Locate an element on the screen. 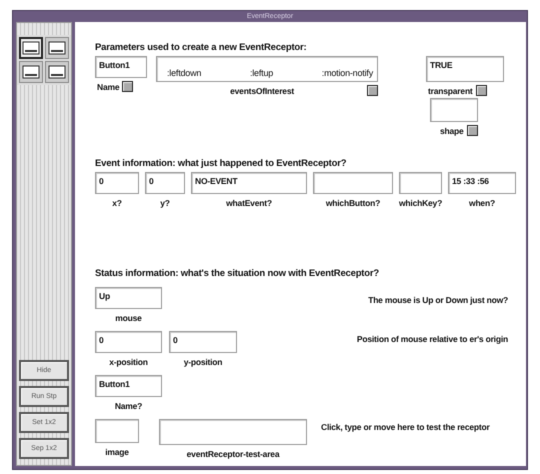 Image resolution: width=540 pixels, height=474 pixels. info-field: NO-EVENT is located at coordinates (249, 183).